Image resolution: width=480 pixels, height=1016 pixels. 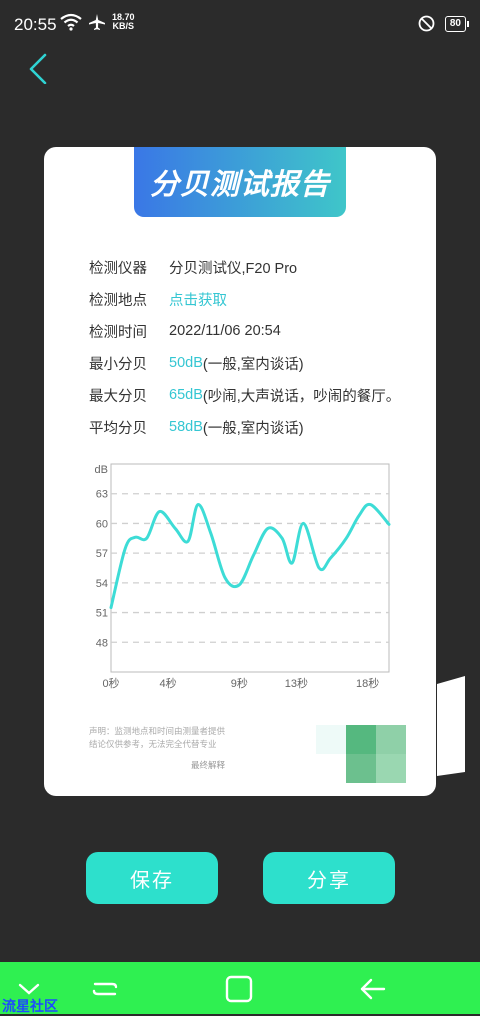 I want to click on info-row-max-db: 最大分贝 65dB (吵闹,大声说话，吵闹的餐厅。, so click(x=244, y=395).